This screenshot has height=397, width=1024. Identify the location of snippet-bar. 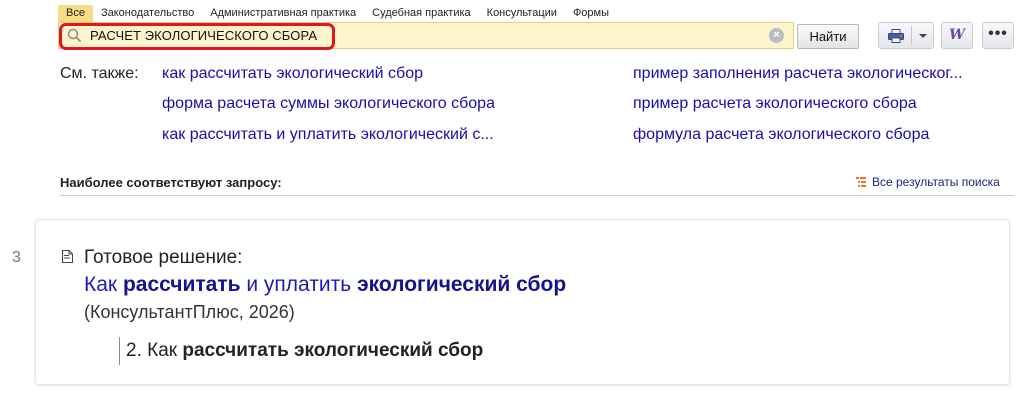
(119, 351).